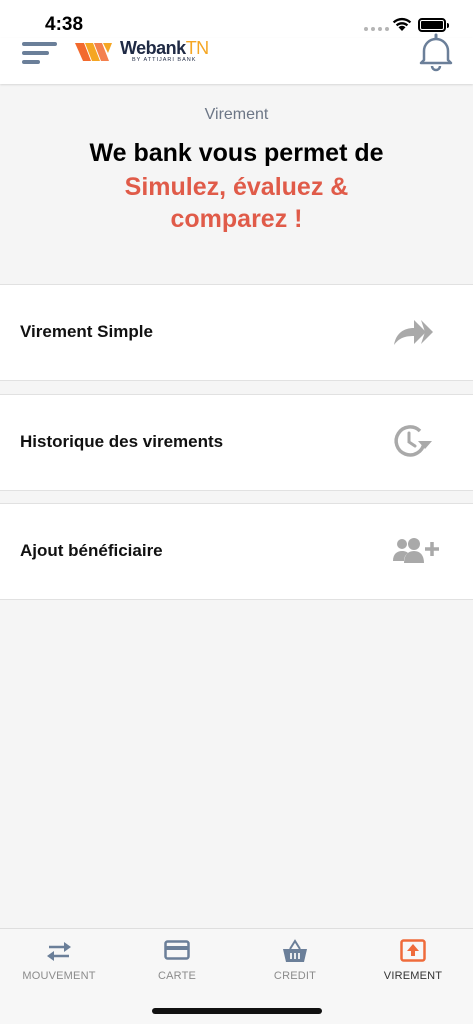  Describe the element at coordinates (413, 976) in the screenshot. I see `tab-label: VIREMENT` at that location.